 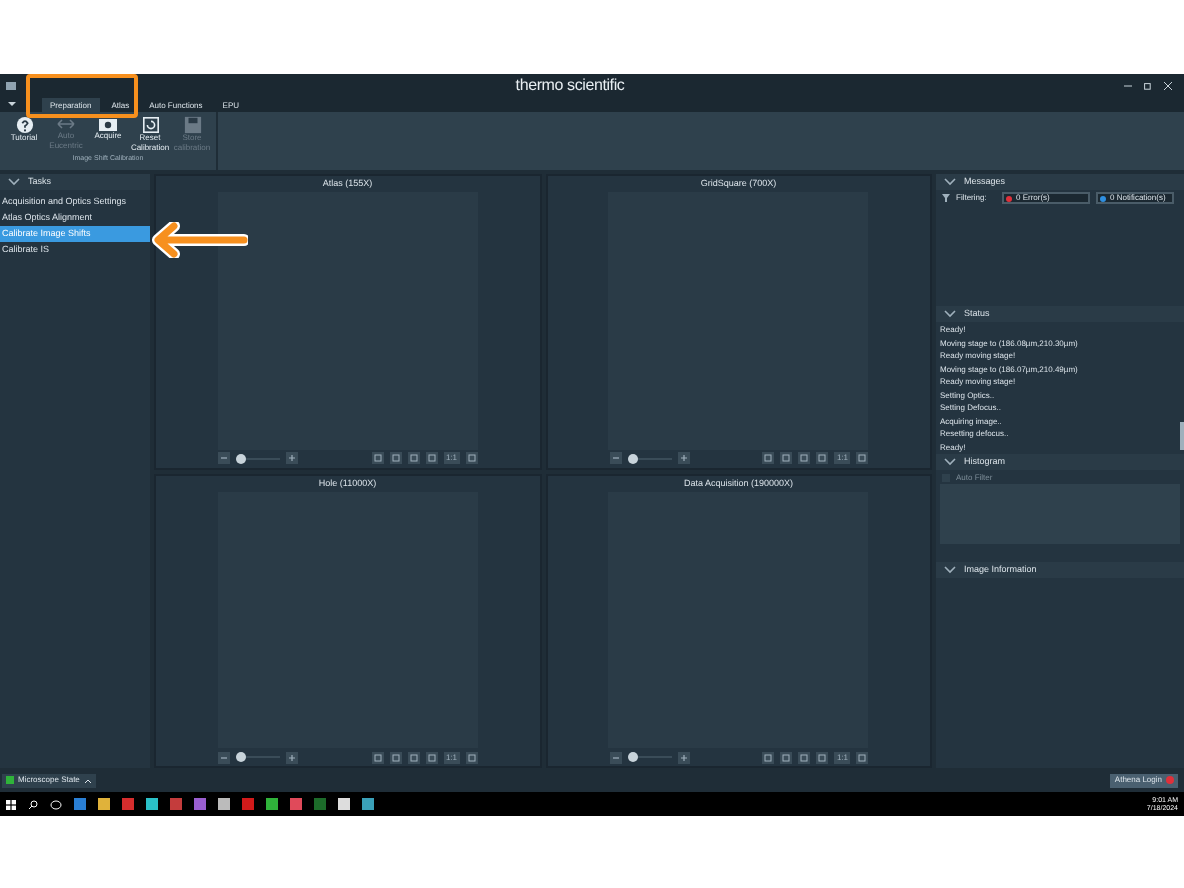 What do you see at coordinates (570, 85) in the screenshot?
I see `brand-logo: thermo scientific` at bounding box center [570, 85].